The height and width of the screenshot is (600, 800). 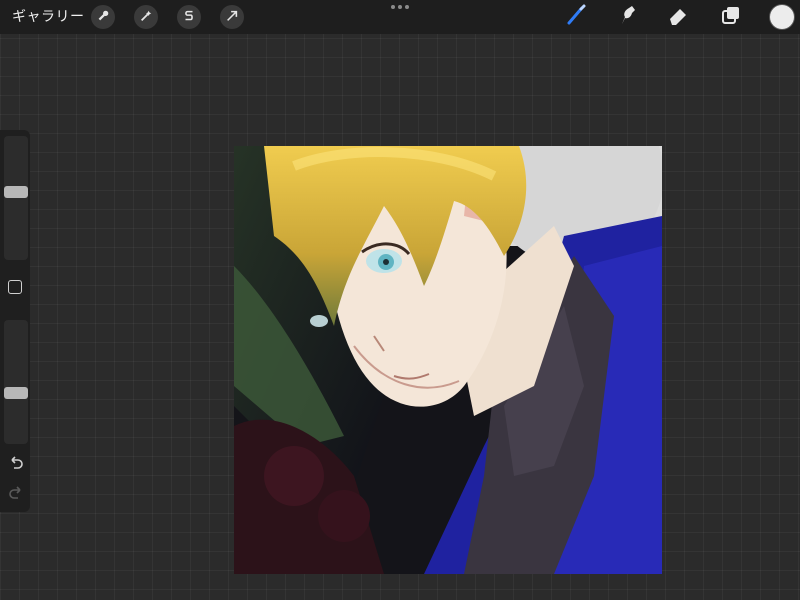 What do you see at coordinates (400, 17) in the screenshot?
I see `top-toolbar: ギャラリー` at bounding box center [400, 17].